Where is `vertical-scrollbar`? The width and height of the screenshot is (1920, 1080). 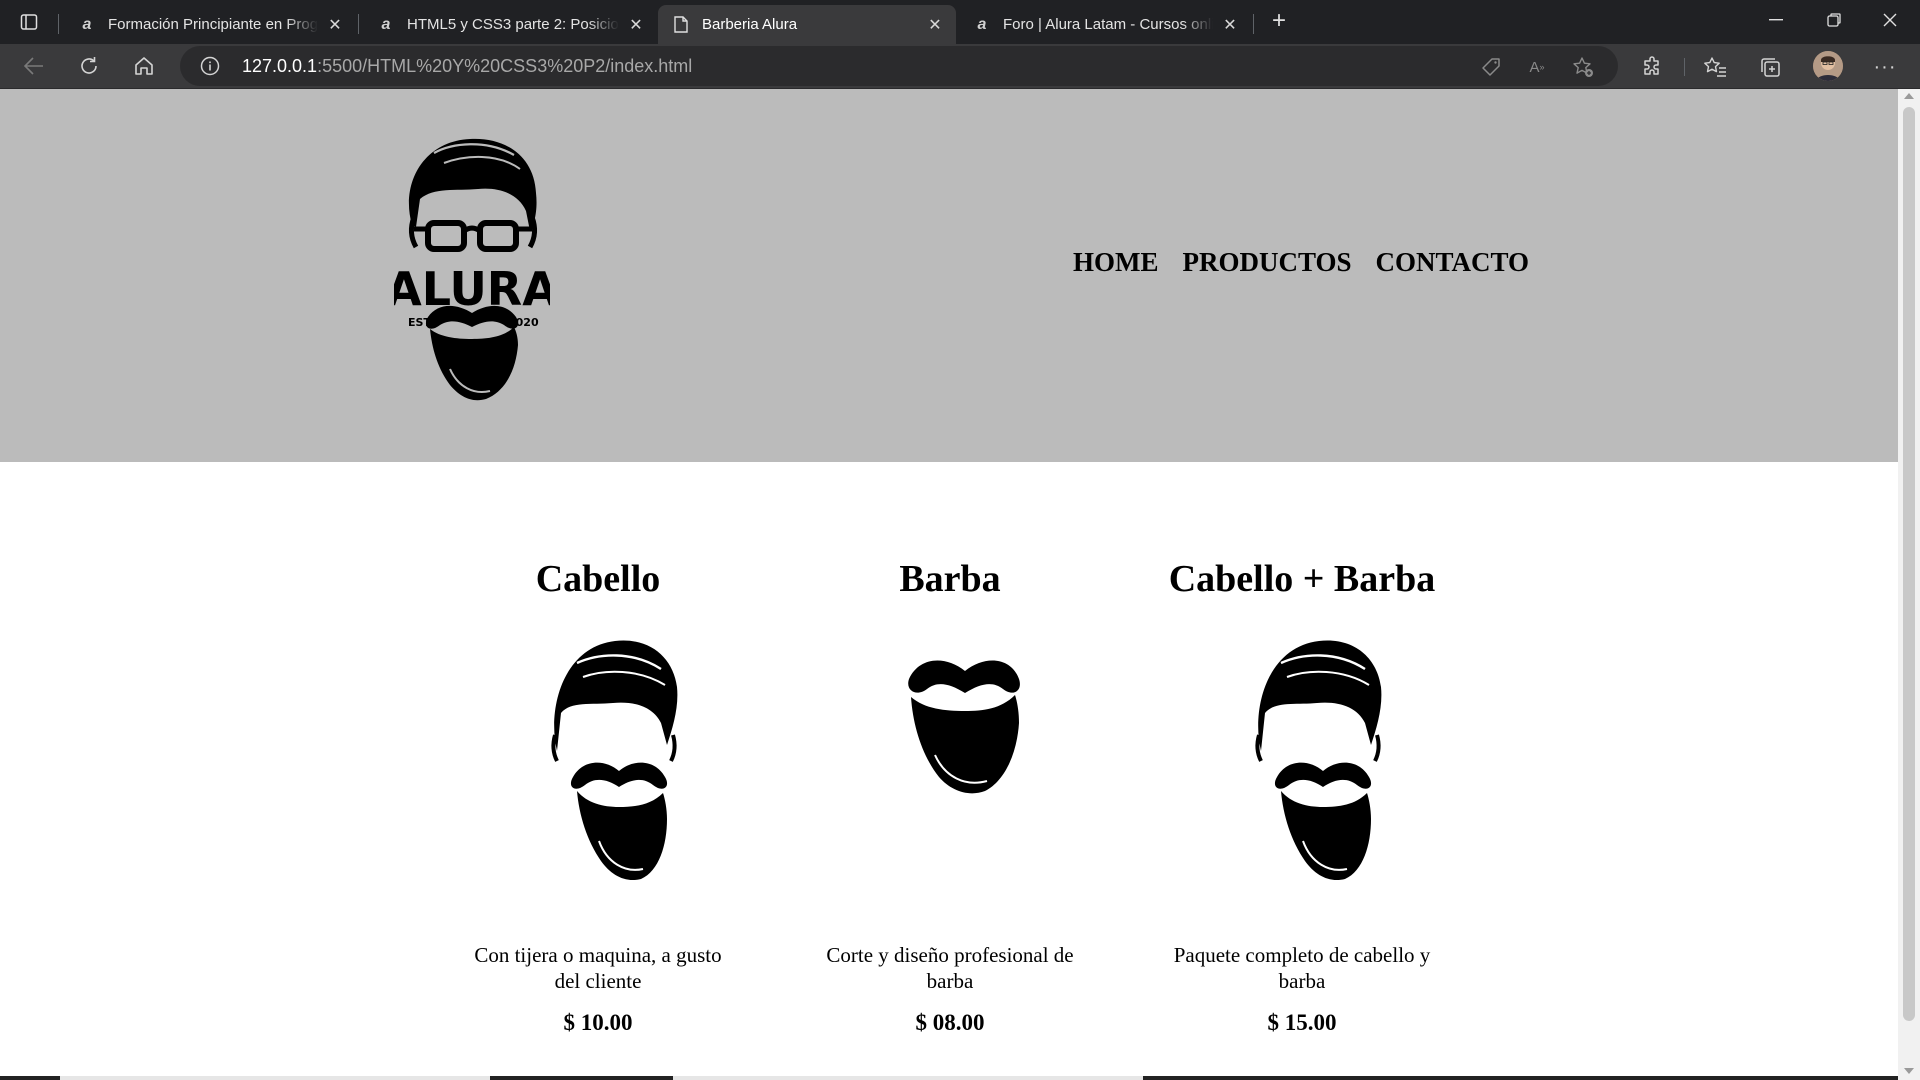
vertical-scrollbar is located at coordinates (1909, 584).